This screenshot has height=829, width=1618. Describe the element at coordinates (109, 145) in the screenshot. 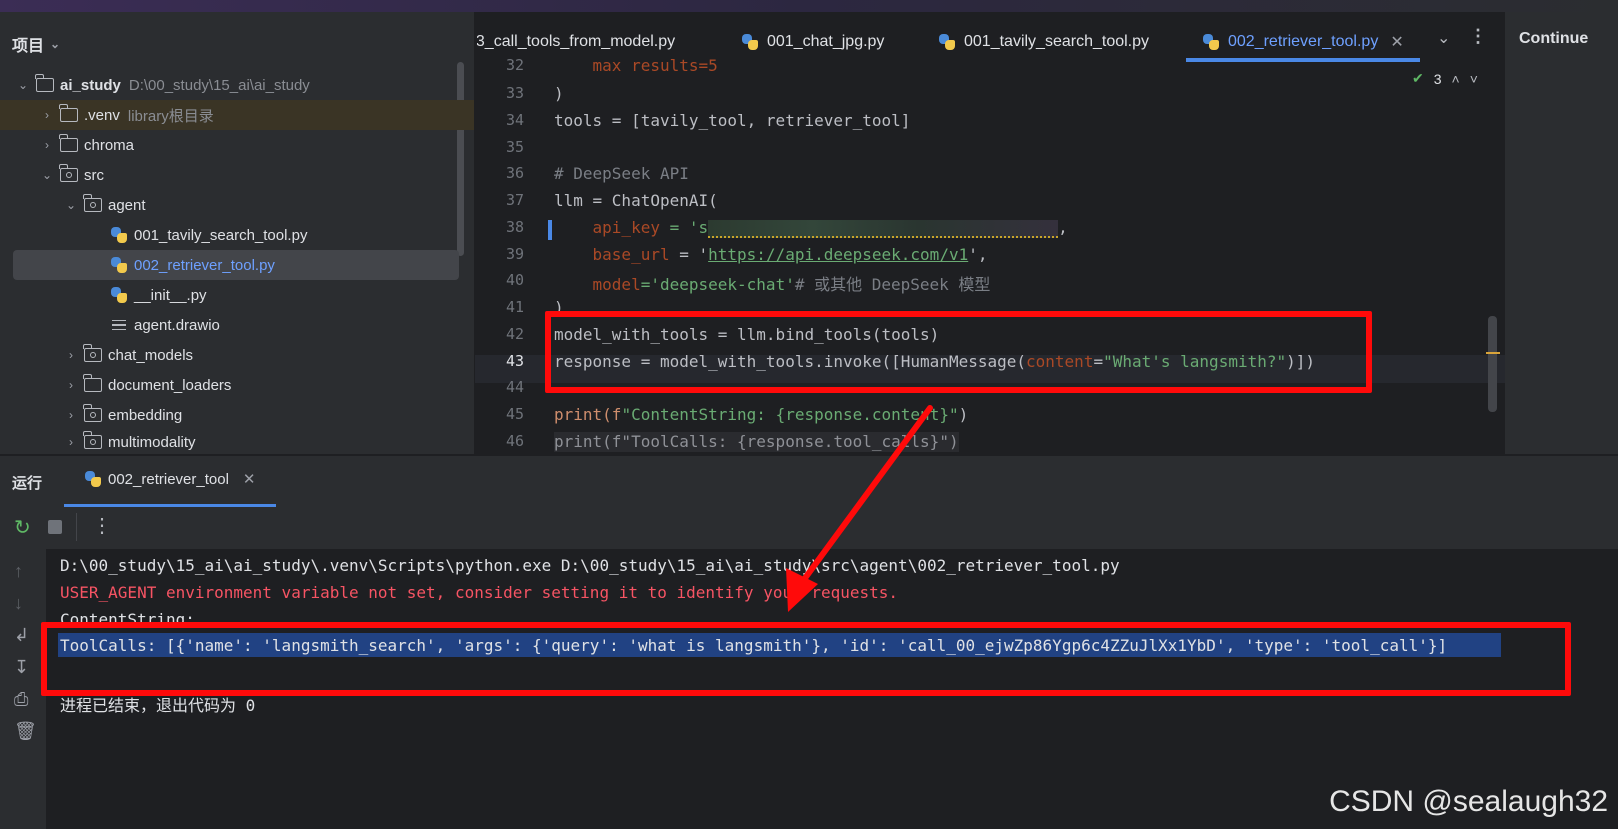

I see `tree-item-label: chroma` at that location.